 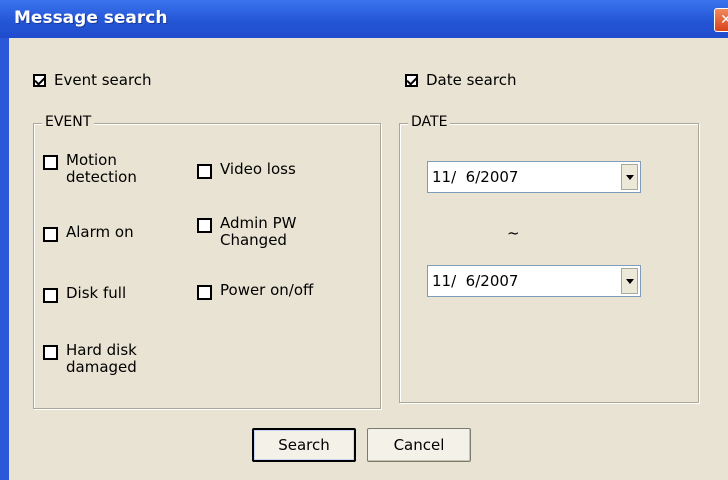 I want to click on date-search-label: Date search, so click(x=471, y=80).